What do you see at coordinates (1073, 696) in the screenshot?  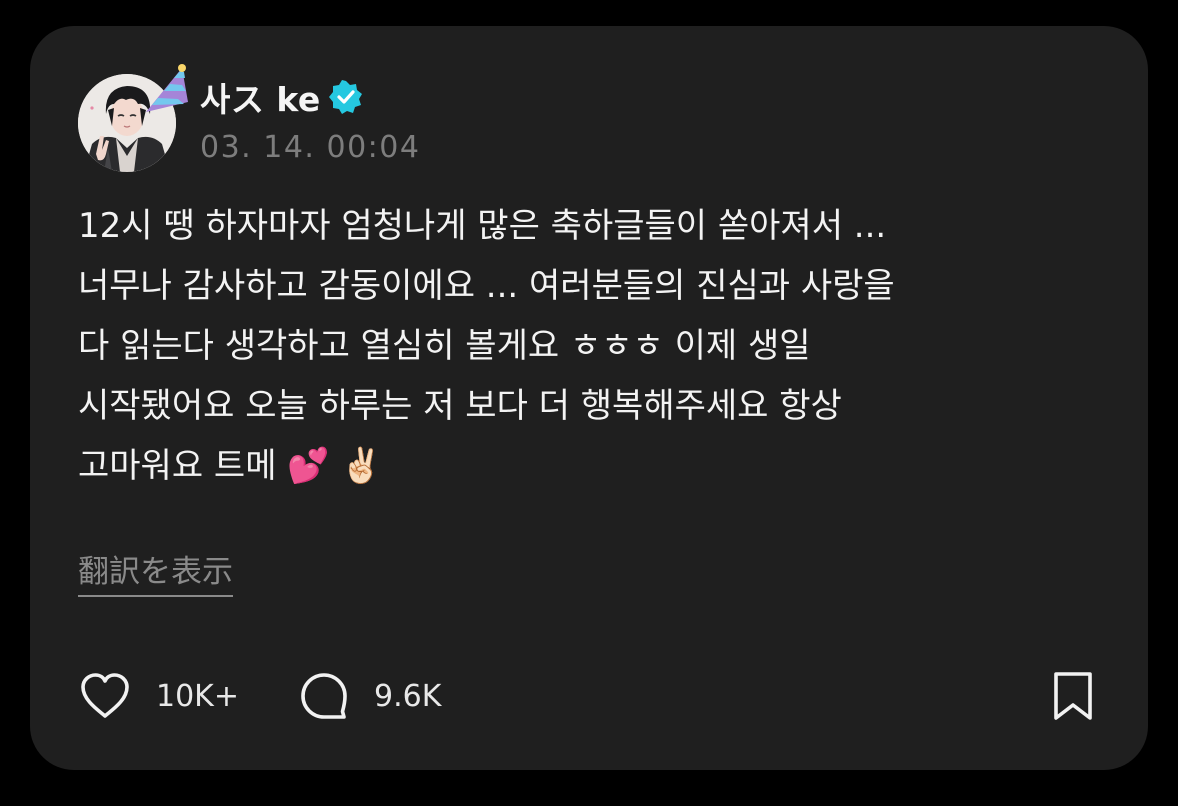 I see `bookmark-icon` at bounding box center [1073, 696].